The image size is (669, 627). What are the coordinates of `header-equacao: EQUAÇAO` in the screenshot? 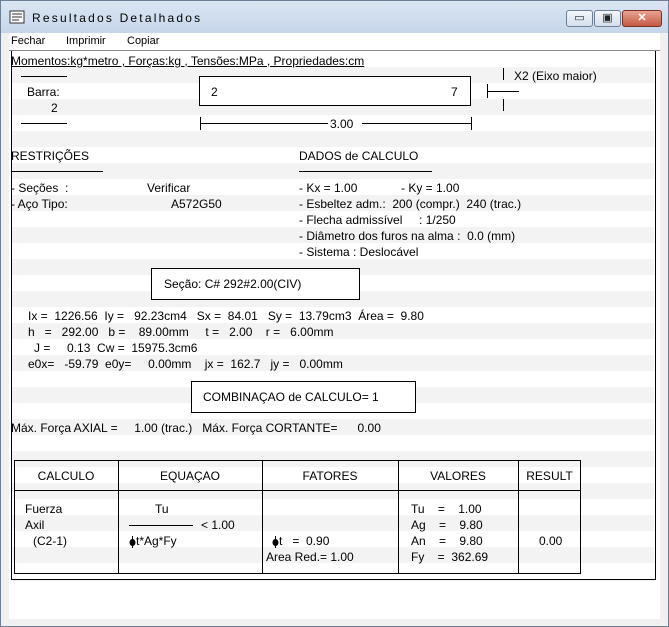 It's located at (189, 476).